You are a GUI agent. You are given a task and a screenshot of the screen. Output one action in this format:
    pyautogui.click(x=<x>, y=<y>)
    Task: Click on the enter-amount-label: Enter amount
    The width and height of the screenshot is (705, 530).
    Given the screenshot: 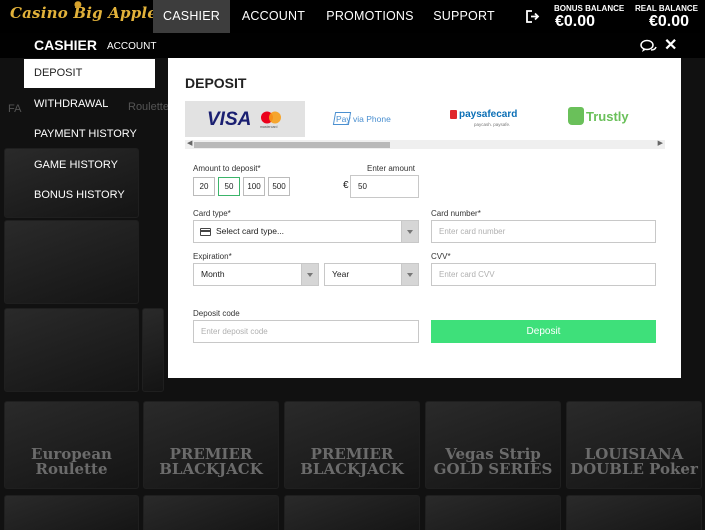 What is the action you would take?
    pyautogui.click(x=391, y=168)
    